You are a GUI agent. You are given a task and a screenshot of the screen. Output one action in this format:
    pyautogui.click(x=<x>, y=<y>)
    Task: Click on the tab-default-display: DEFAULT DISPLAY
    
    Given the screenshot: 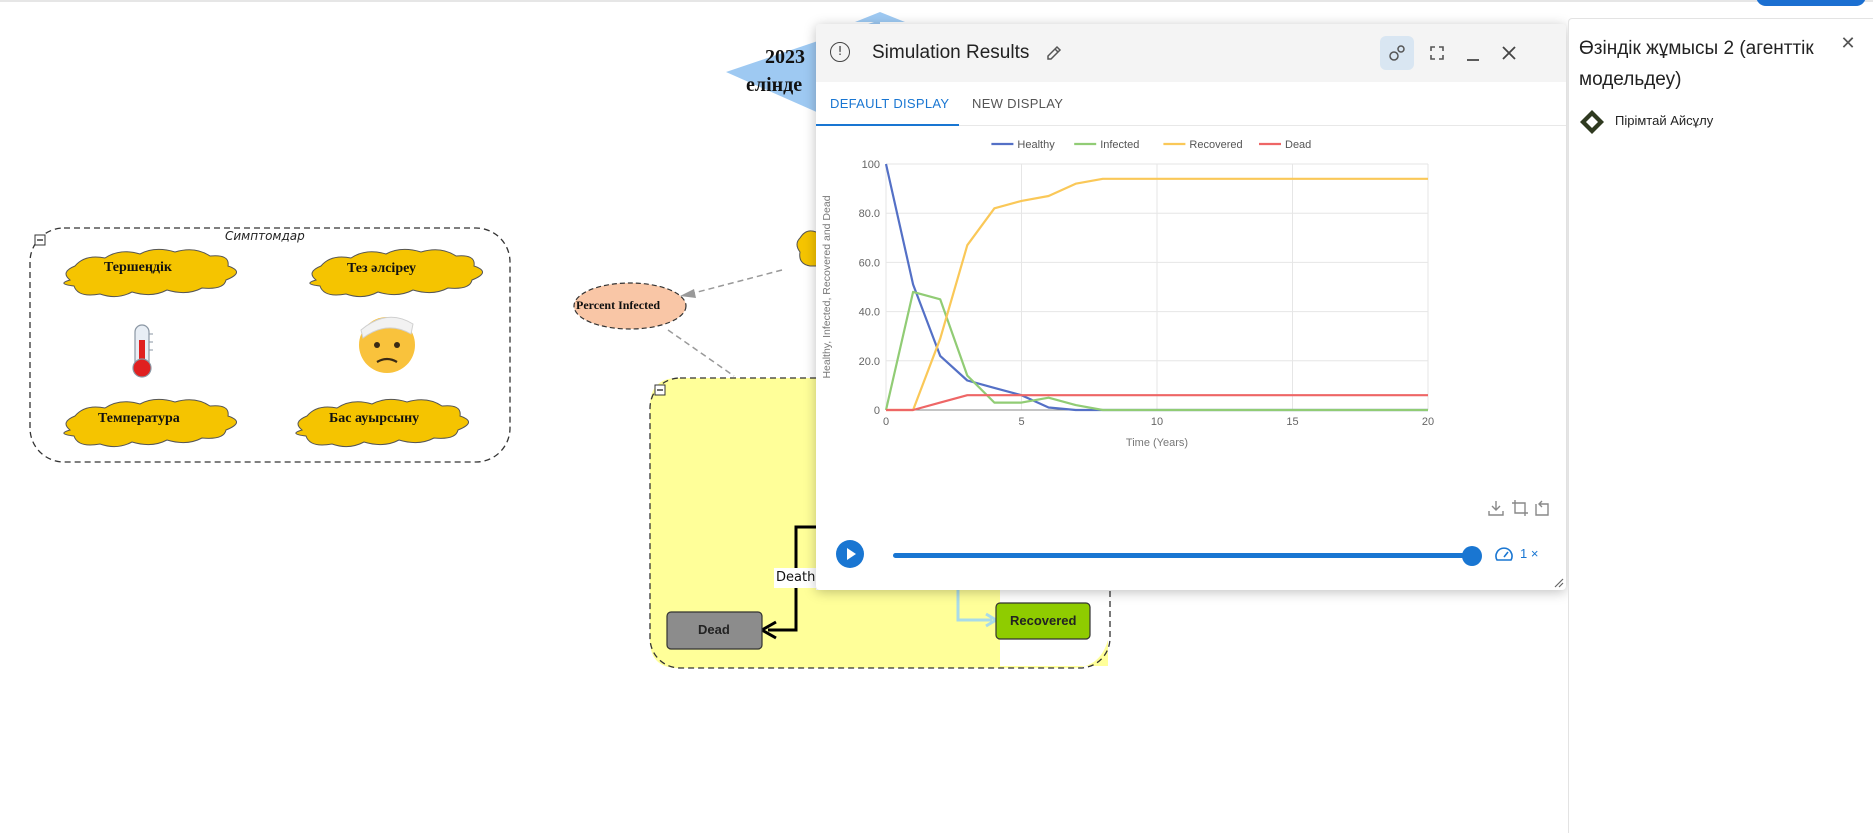 What is the action you would take?
    pyautogui.click(x=889, y=103)
    